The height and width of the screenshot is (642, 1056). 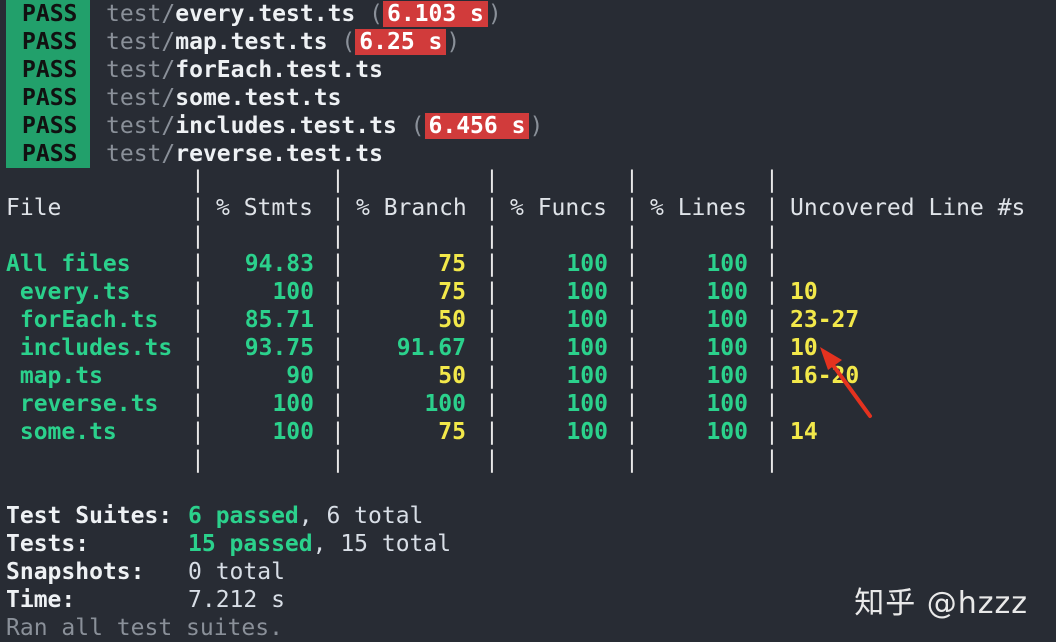 What do you see at coordinates (279, 348) in the screenshot?
I see `coverage-stmts: 93.75` at bounding box center [279, 348].